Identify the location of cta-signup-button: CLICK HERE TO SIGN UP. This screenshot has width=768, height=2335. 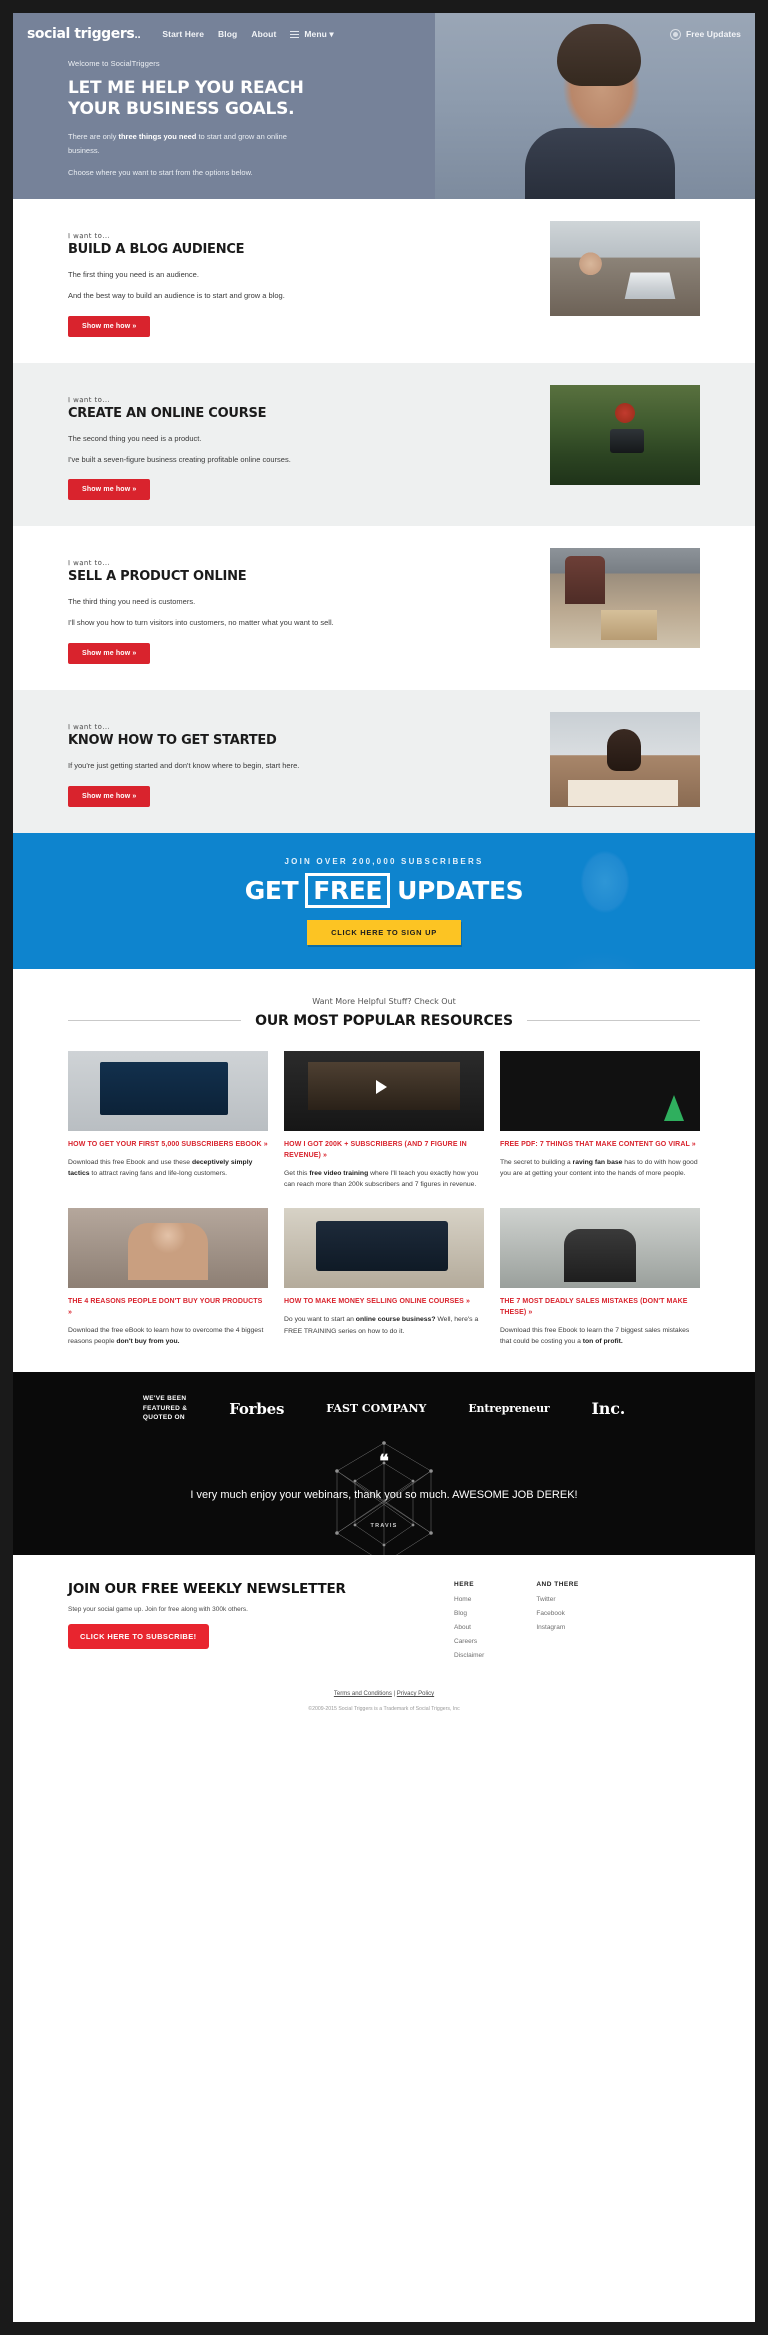
(384, 932).